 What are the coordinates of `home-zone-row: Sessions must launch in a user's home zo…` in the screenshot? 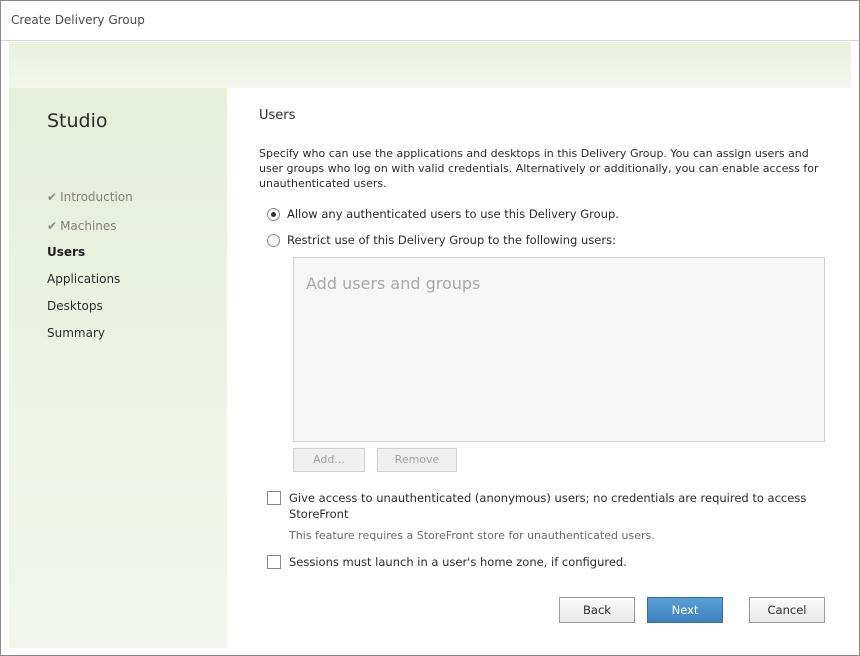 It's located at (550, 562).